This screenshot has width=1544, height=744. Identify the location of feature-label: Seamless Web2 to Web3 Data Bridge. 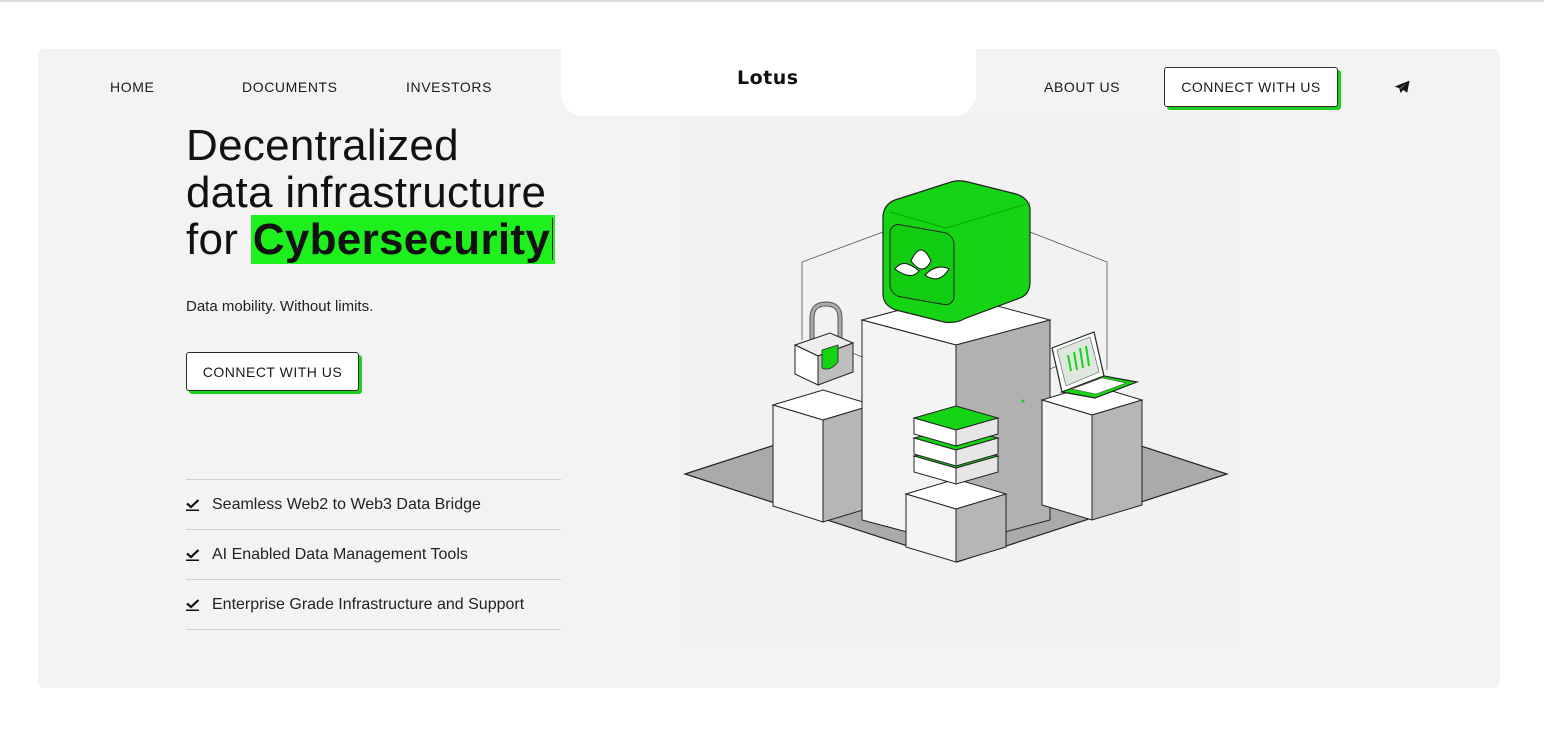
(346, 504).